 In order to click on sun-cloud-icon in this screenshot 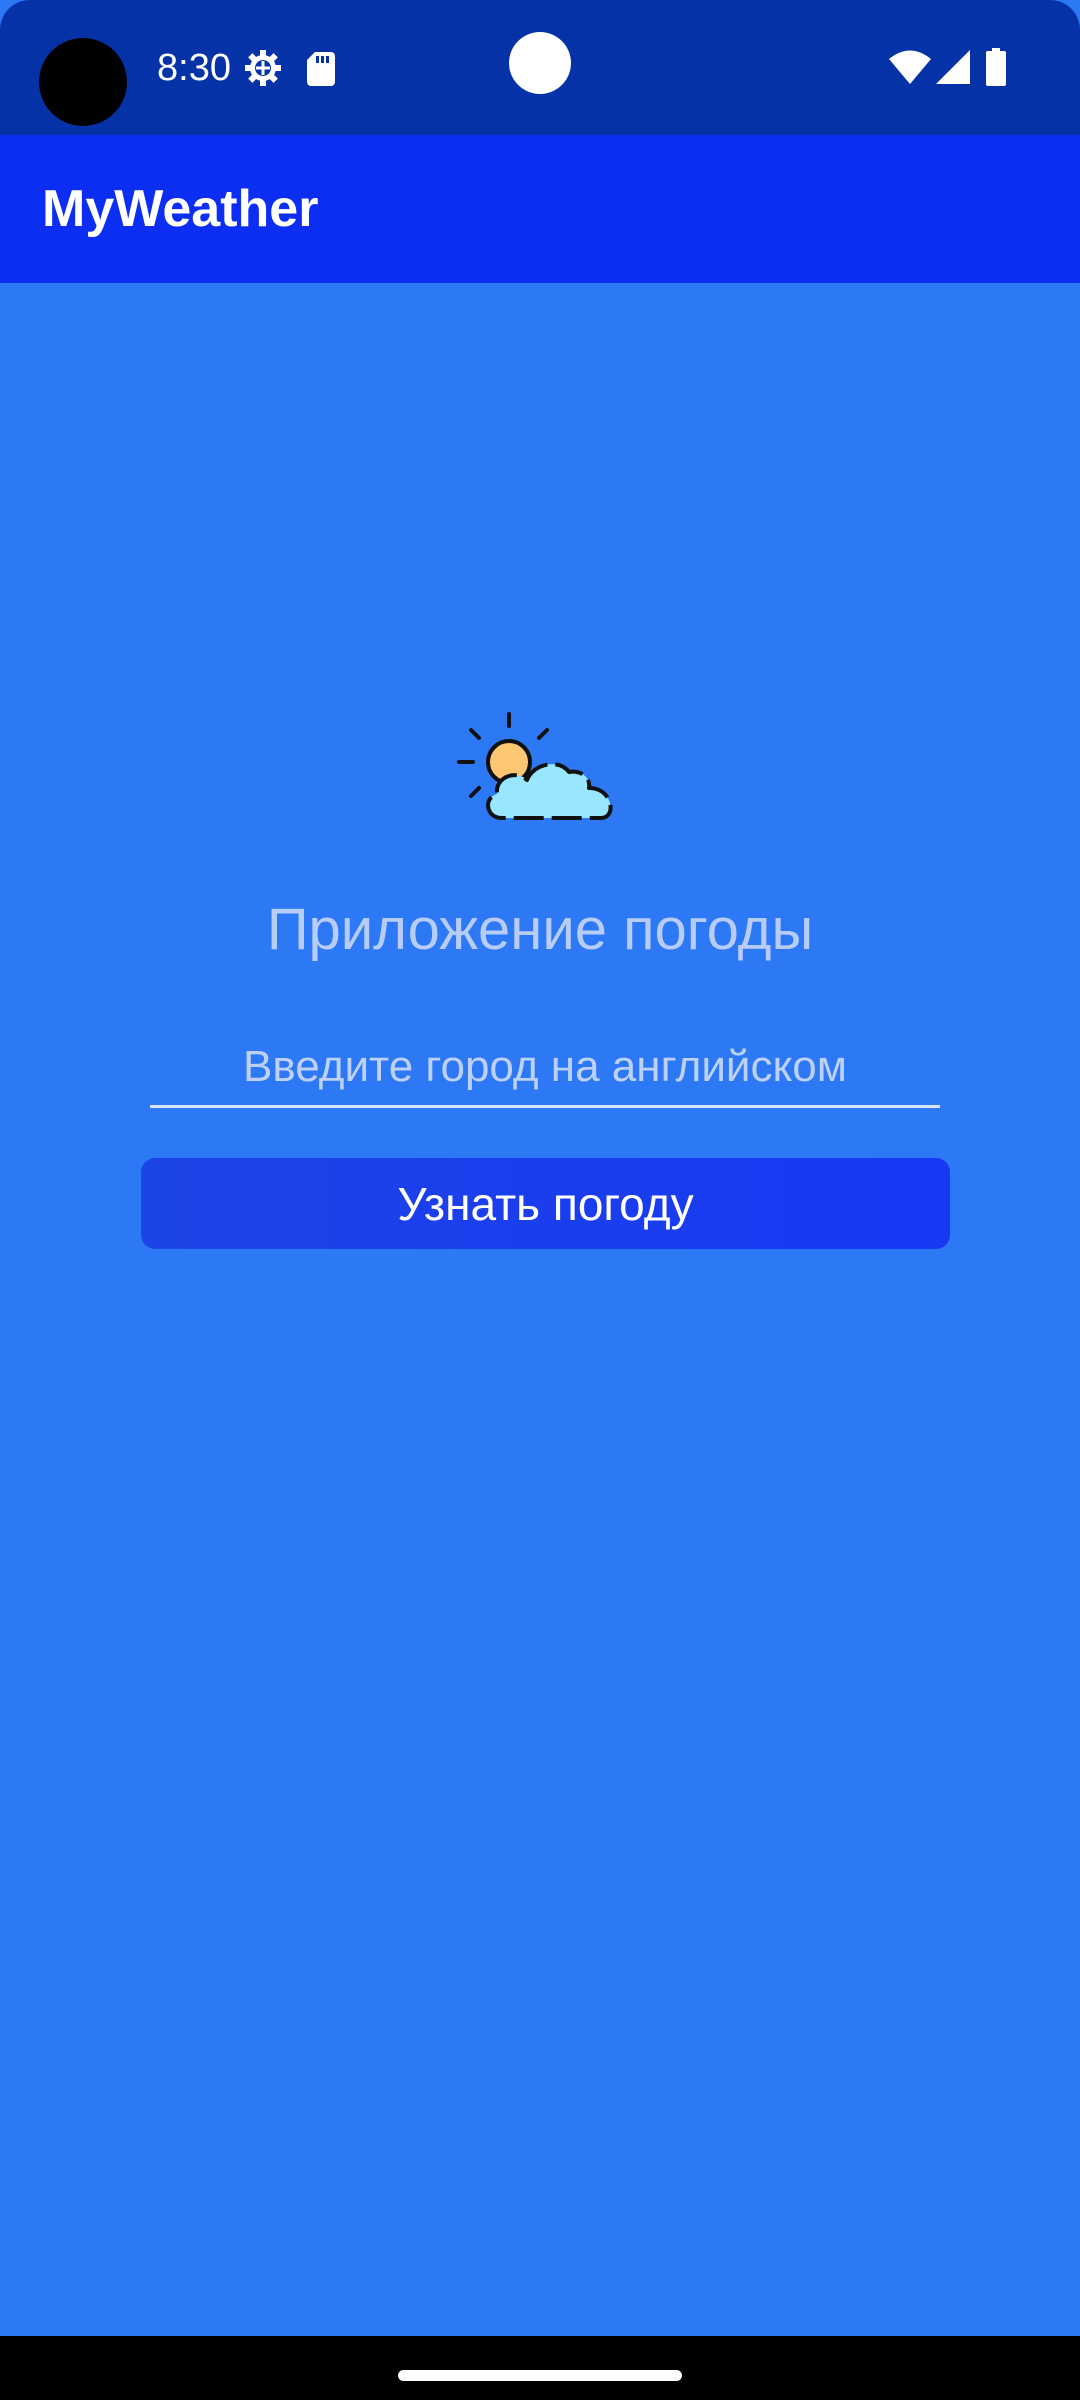, I will do `click(535, 766)`.